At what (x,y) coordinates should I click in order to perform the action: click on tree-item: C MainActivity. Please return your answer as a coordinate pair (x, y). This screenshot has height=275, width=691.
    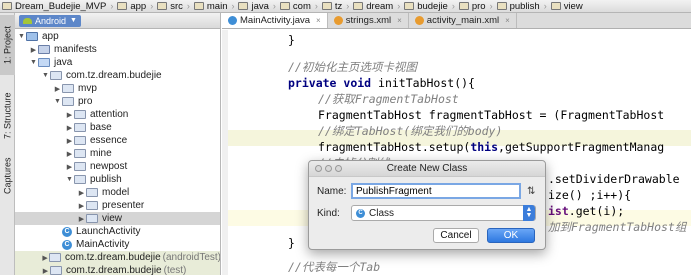
    Looking at the image, I should click on (117, 244).